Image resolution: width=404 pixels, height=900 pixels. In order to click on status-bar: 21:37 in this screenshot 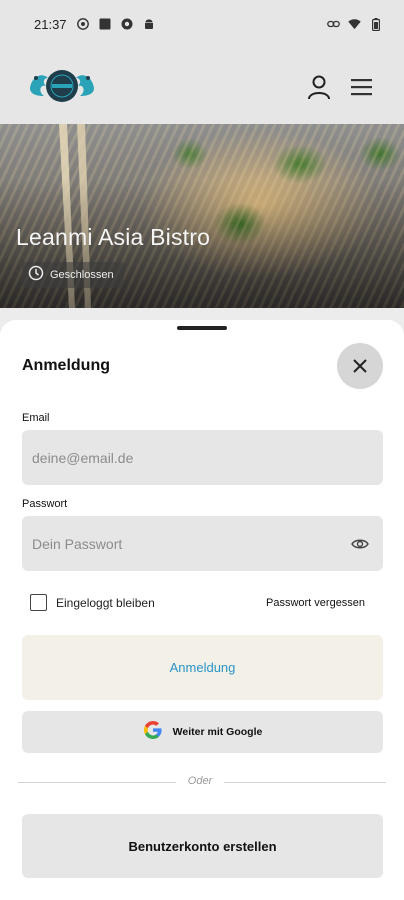, I will do `click(202, 24)`.